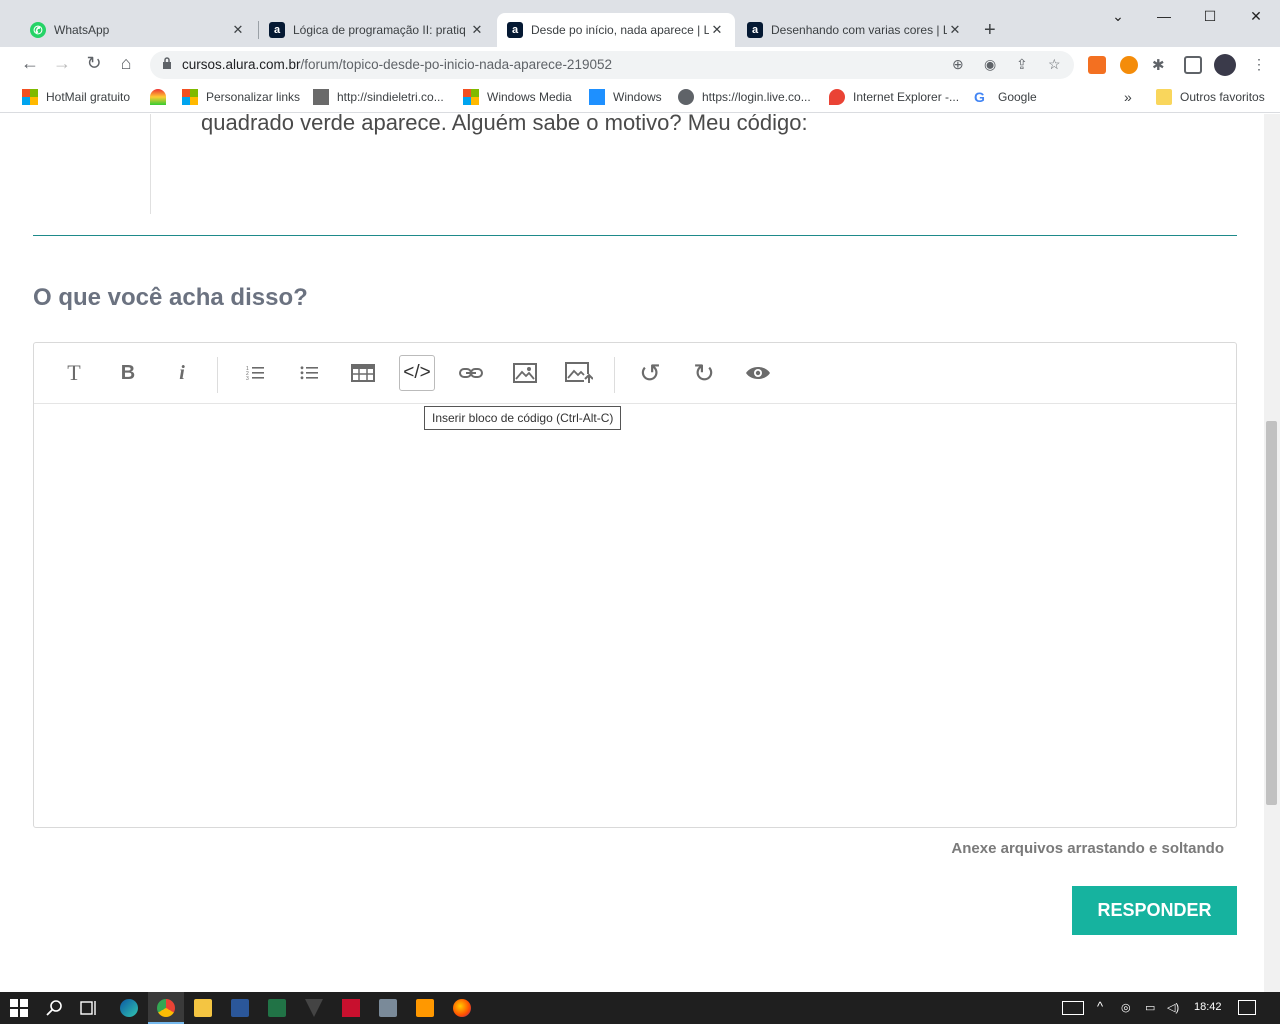 The image size is (1280, 1024). I want to click on bookmark-google: G Google, so click(1005, 97).